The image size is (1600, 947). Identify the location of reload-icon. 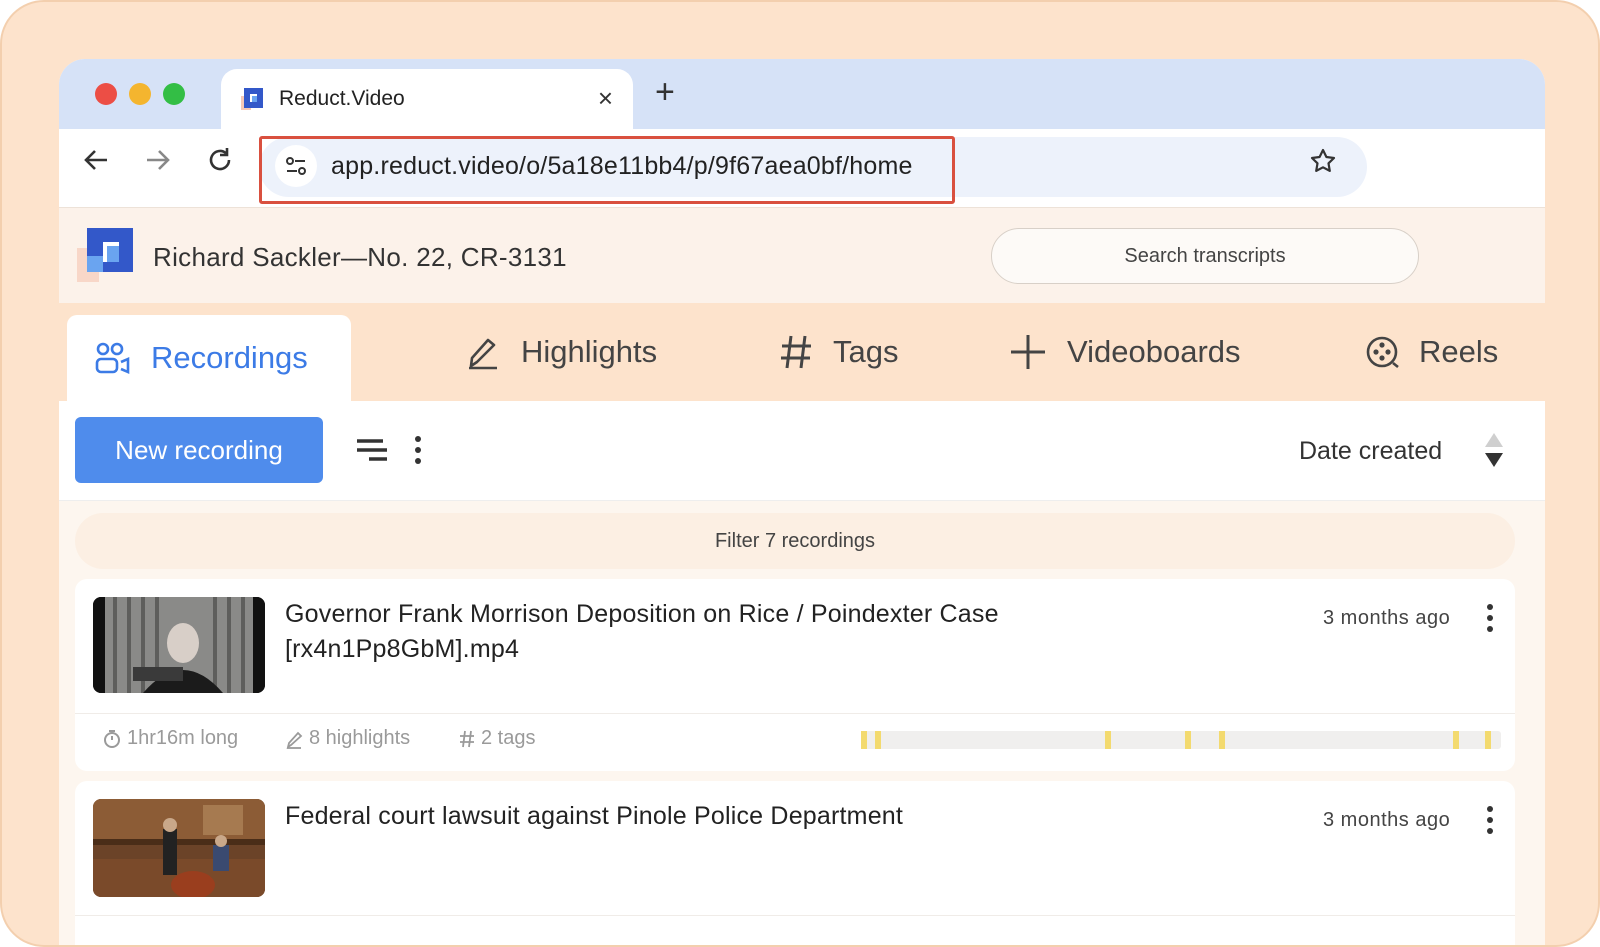
(220, 164).